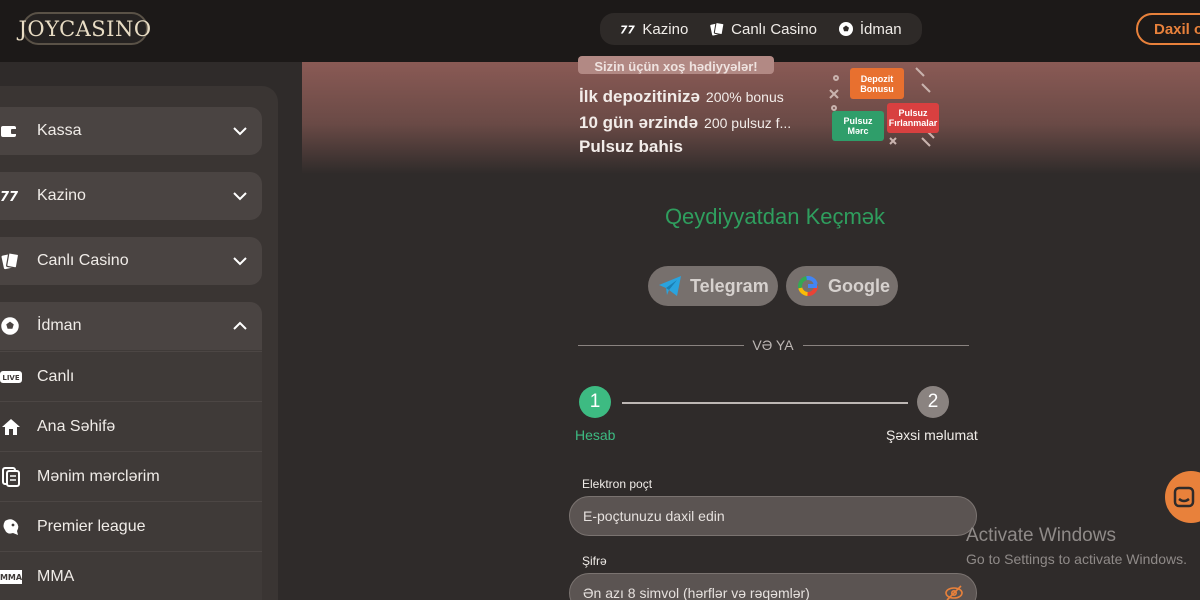 The image size is (1200, 600). I want to click on promo-line-1: İlk depozitinizə 200% bonus, so click(681, 97).